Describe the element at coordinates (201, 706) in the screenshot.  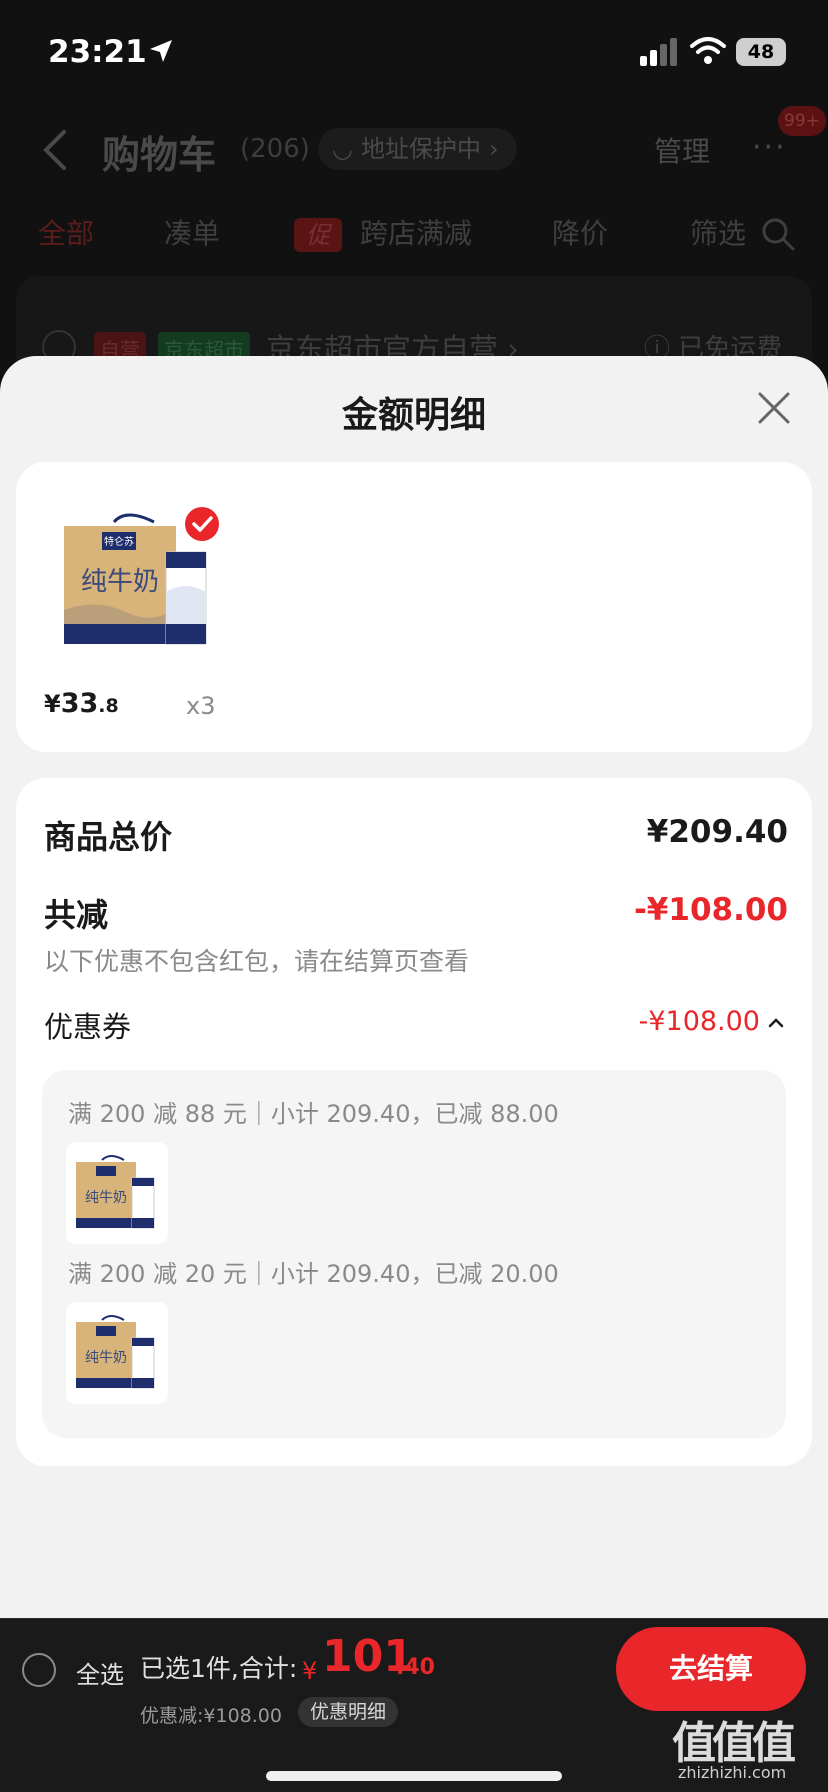
I see `product-quantity: x3` at that location.